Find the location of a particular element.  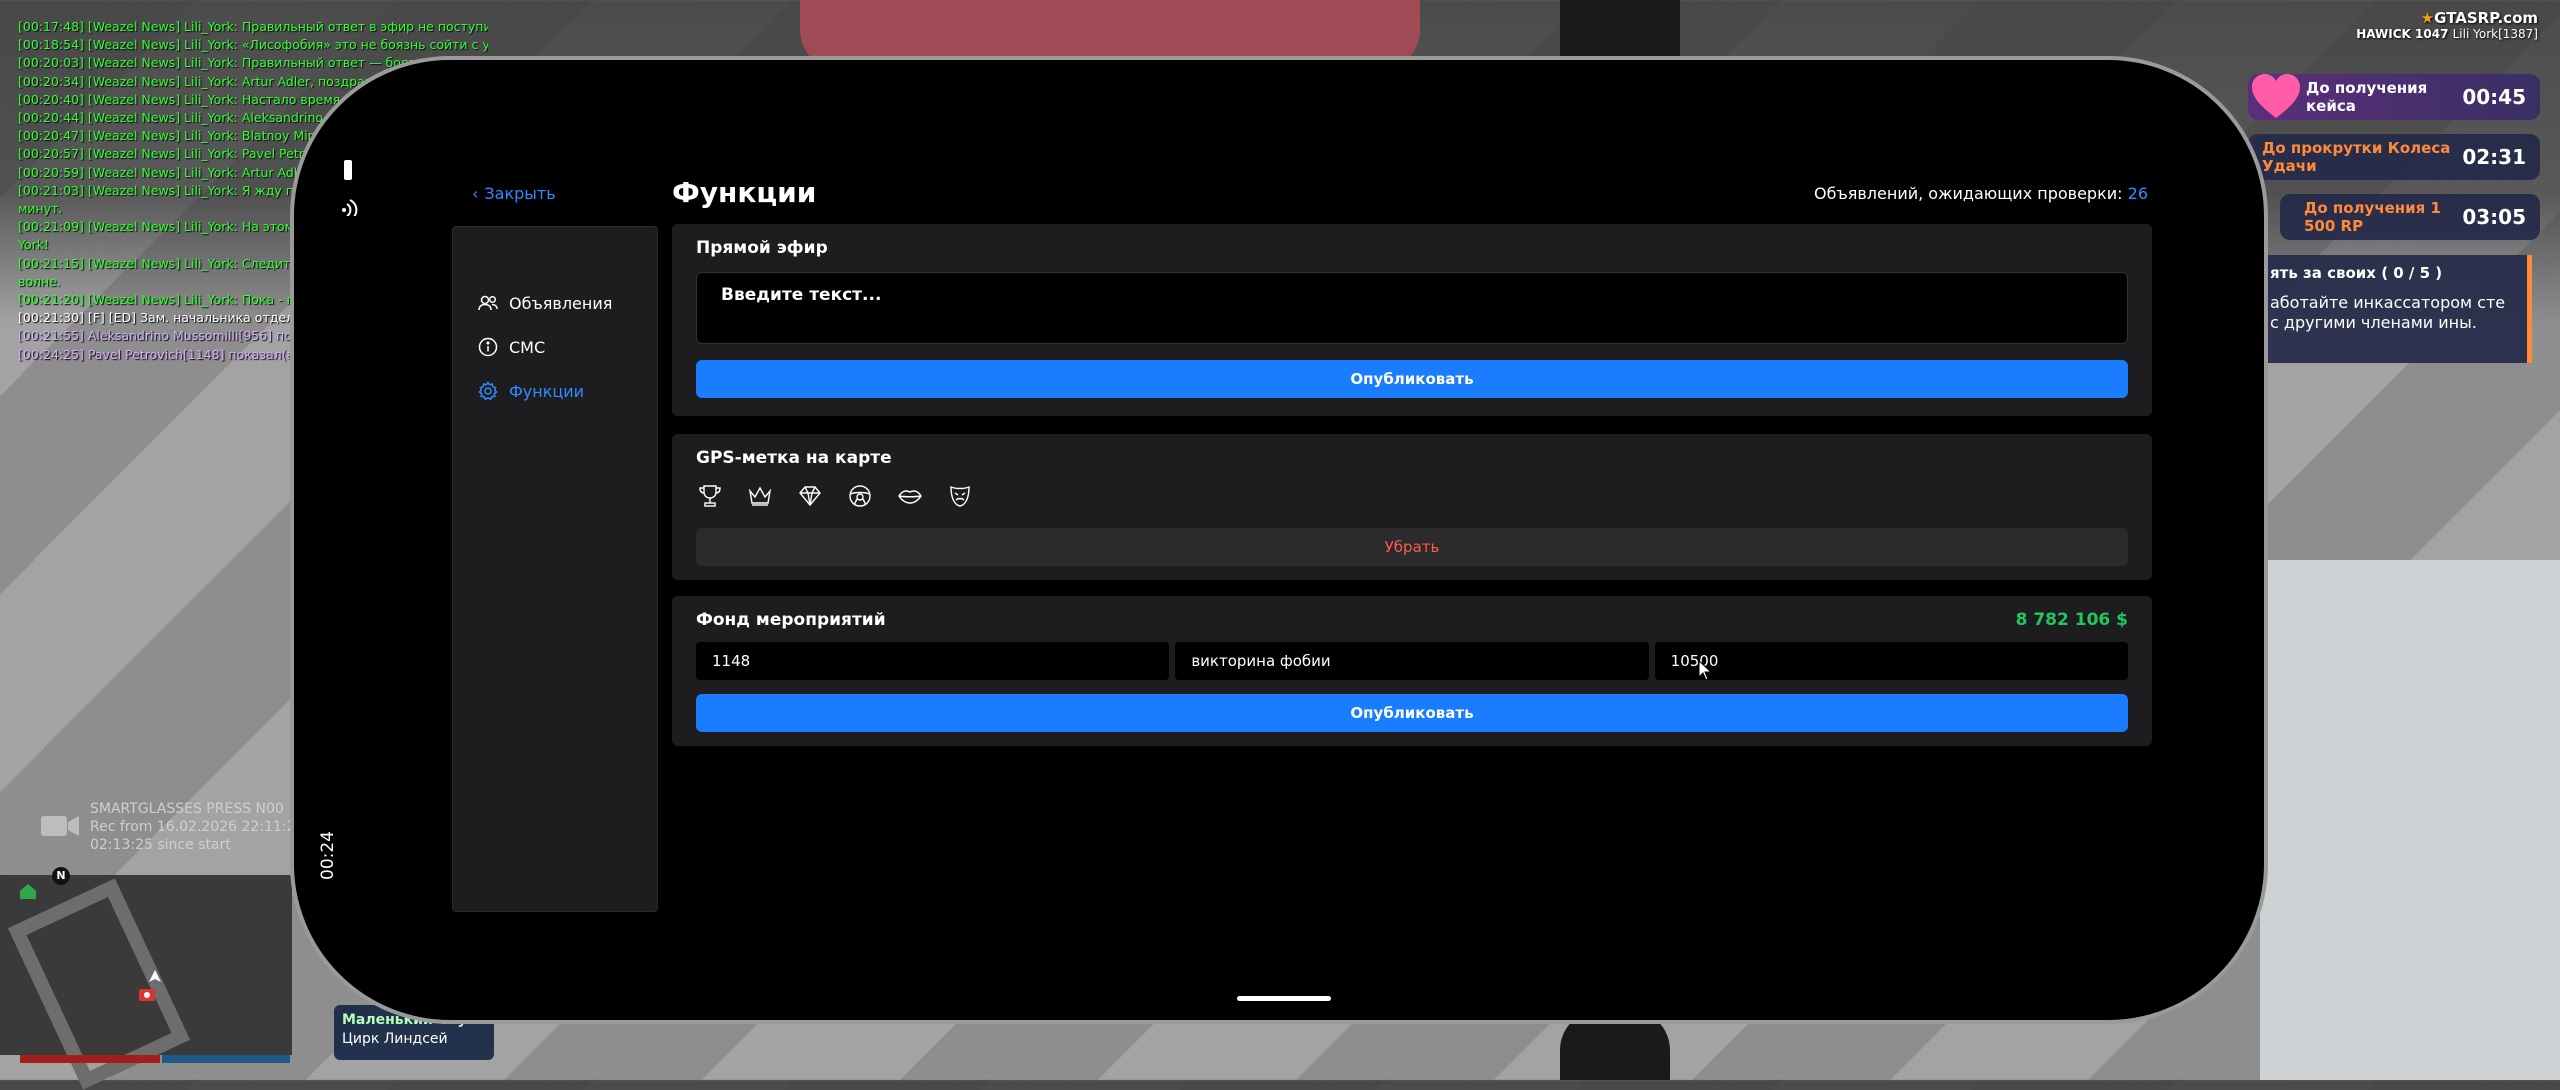

fund-publish-button: Опубликовать is located at coordinates (1412, 713).